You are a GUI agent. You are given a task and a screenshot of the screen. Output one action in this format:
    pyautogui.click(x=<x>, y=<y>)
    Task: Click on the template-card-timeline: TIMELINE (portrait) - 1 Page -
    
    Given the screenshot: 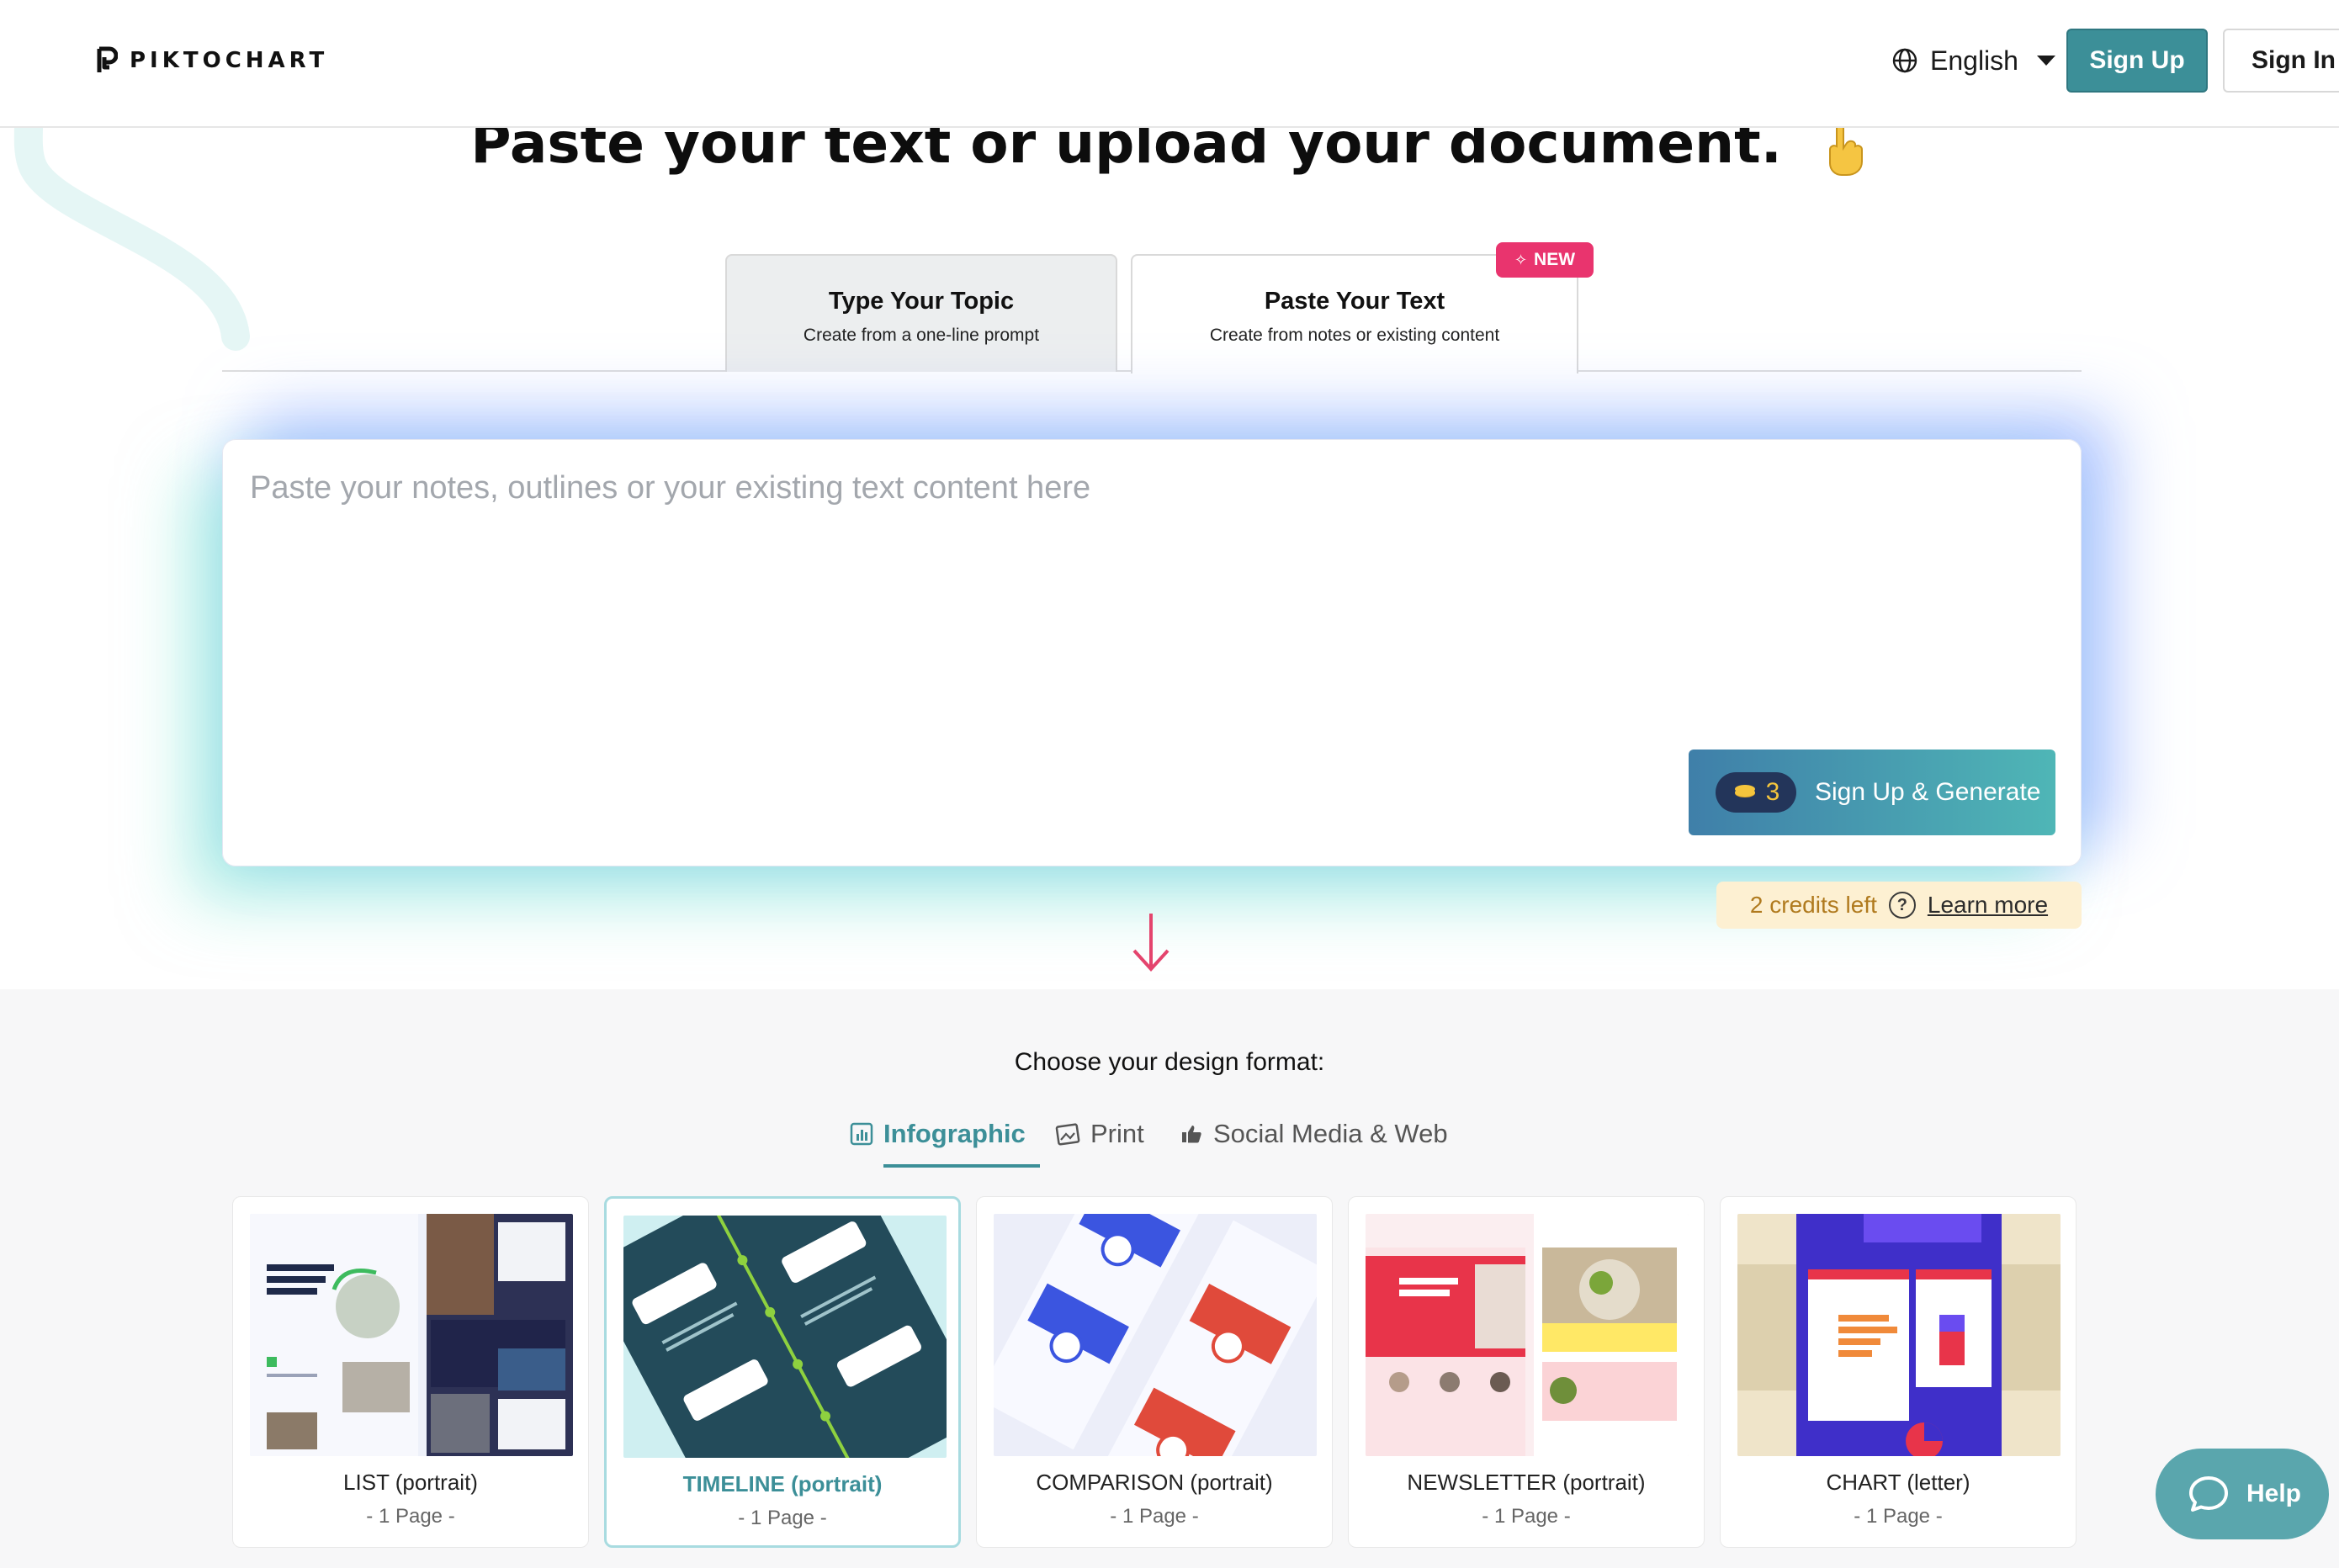 What is the action you would take?
    pyautogui.click(x=782, y=1372)
    